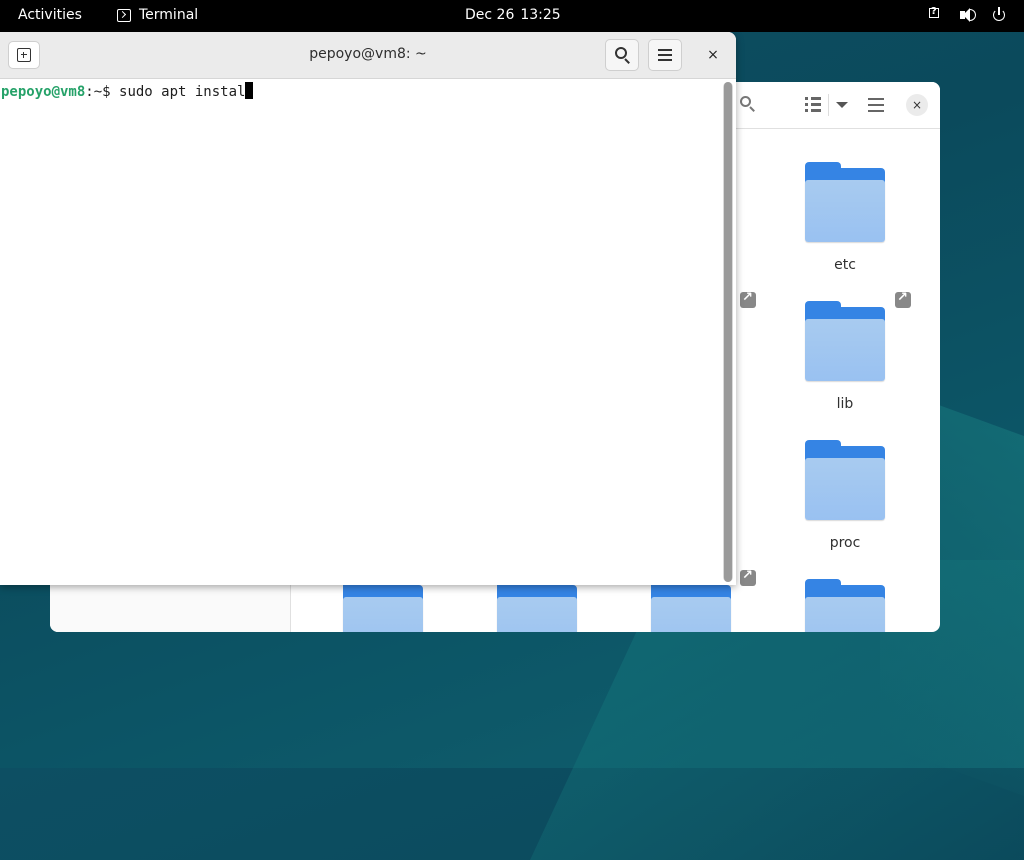 This screenshot has height=860, width=1024. What do you see at coordinates (169, 15) in the screenshot?
I see `app-menu-label: Terminal` at bounding box center [169, 15].